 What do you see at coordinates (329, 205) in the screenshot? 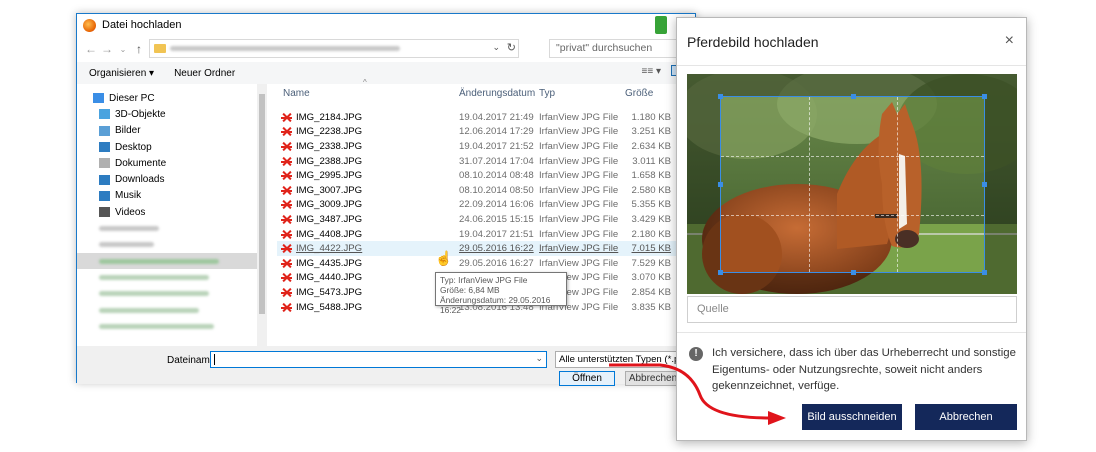
I see `file-name: IMG_3009.JPG` at bounding box center [329, 205].